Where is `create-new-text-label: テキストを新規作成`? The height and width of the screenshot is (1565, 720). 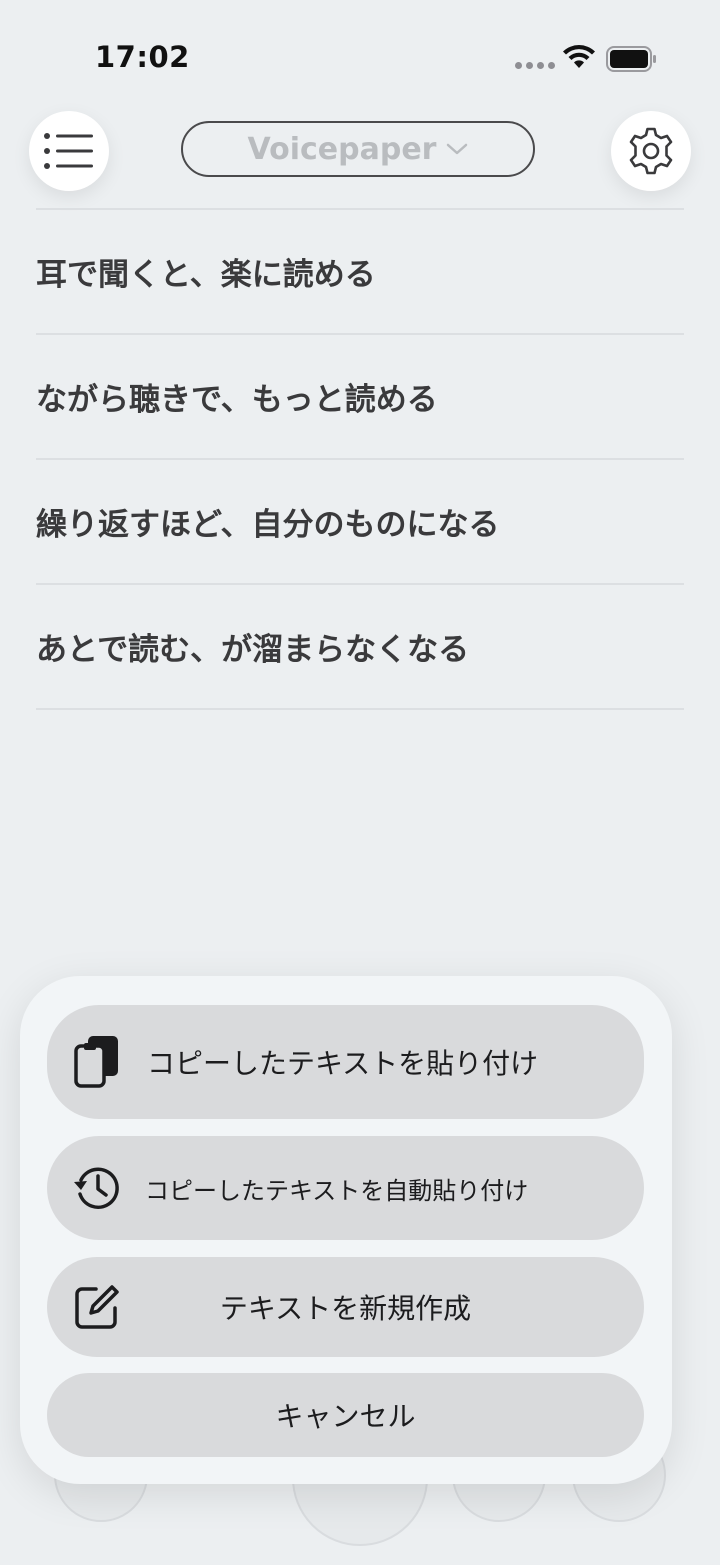 create-new-text-label: テキストを新規作成 is located at coordinates (345, 1308).